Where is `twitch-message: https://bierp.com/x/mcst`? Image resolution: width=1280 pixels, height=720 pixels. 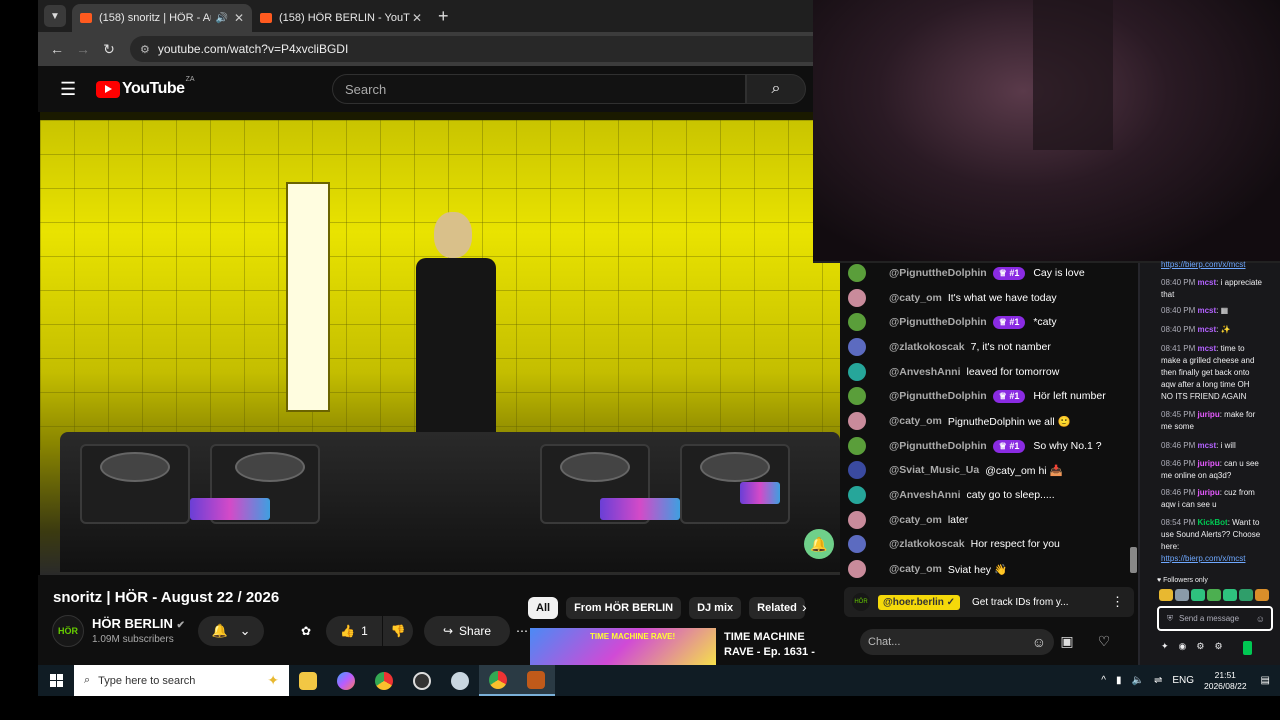
twitch-message: https://bierp.com/x/mcst is located at coordinates (1212, 265).